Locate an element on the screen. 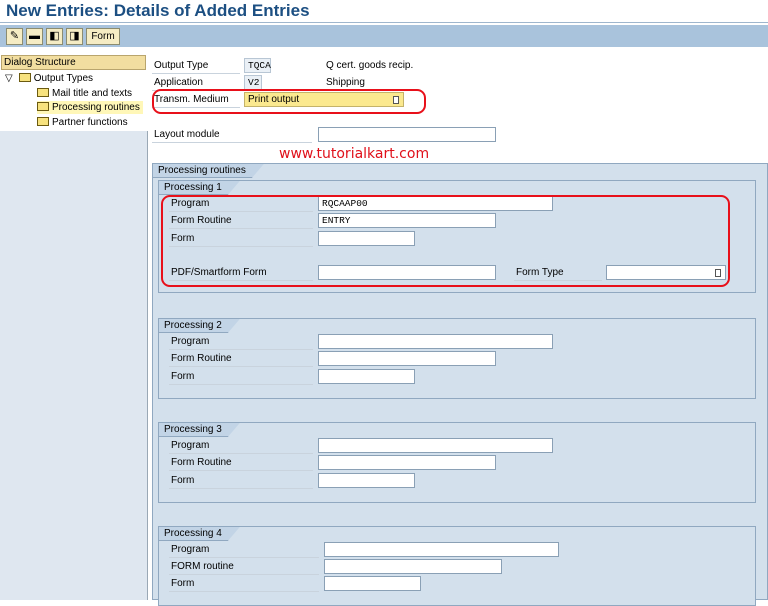 Image resolution: width=768 pixels, height=606 pixels. output-type-label: Output Type is located at coordinates (196, 66).